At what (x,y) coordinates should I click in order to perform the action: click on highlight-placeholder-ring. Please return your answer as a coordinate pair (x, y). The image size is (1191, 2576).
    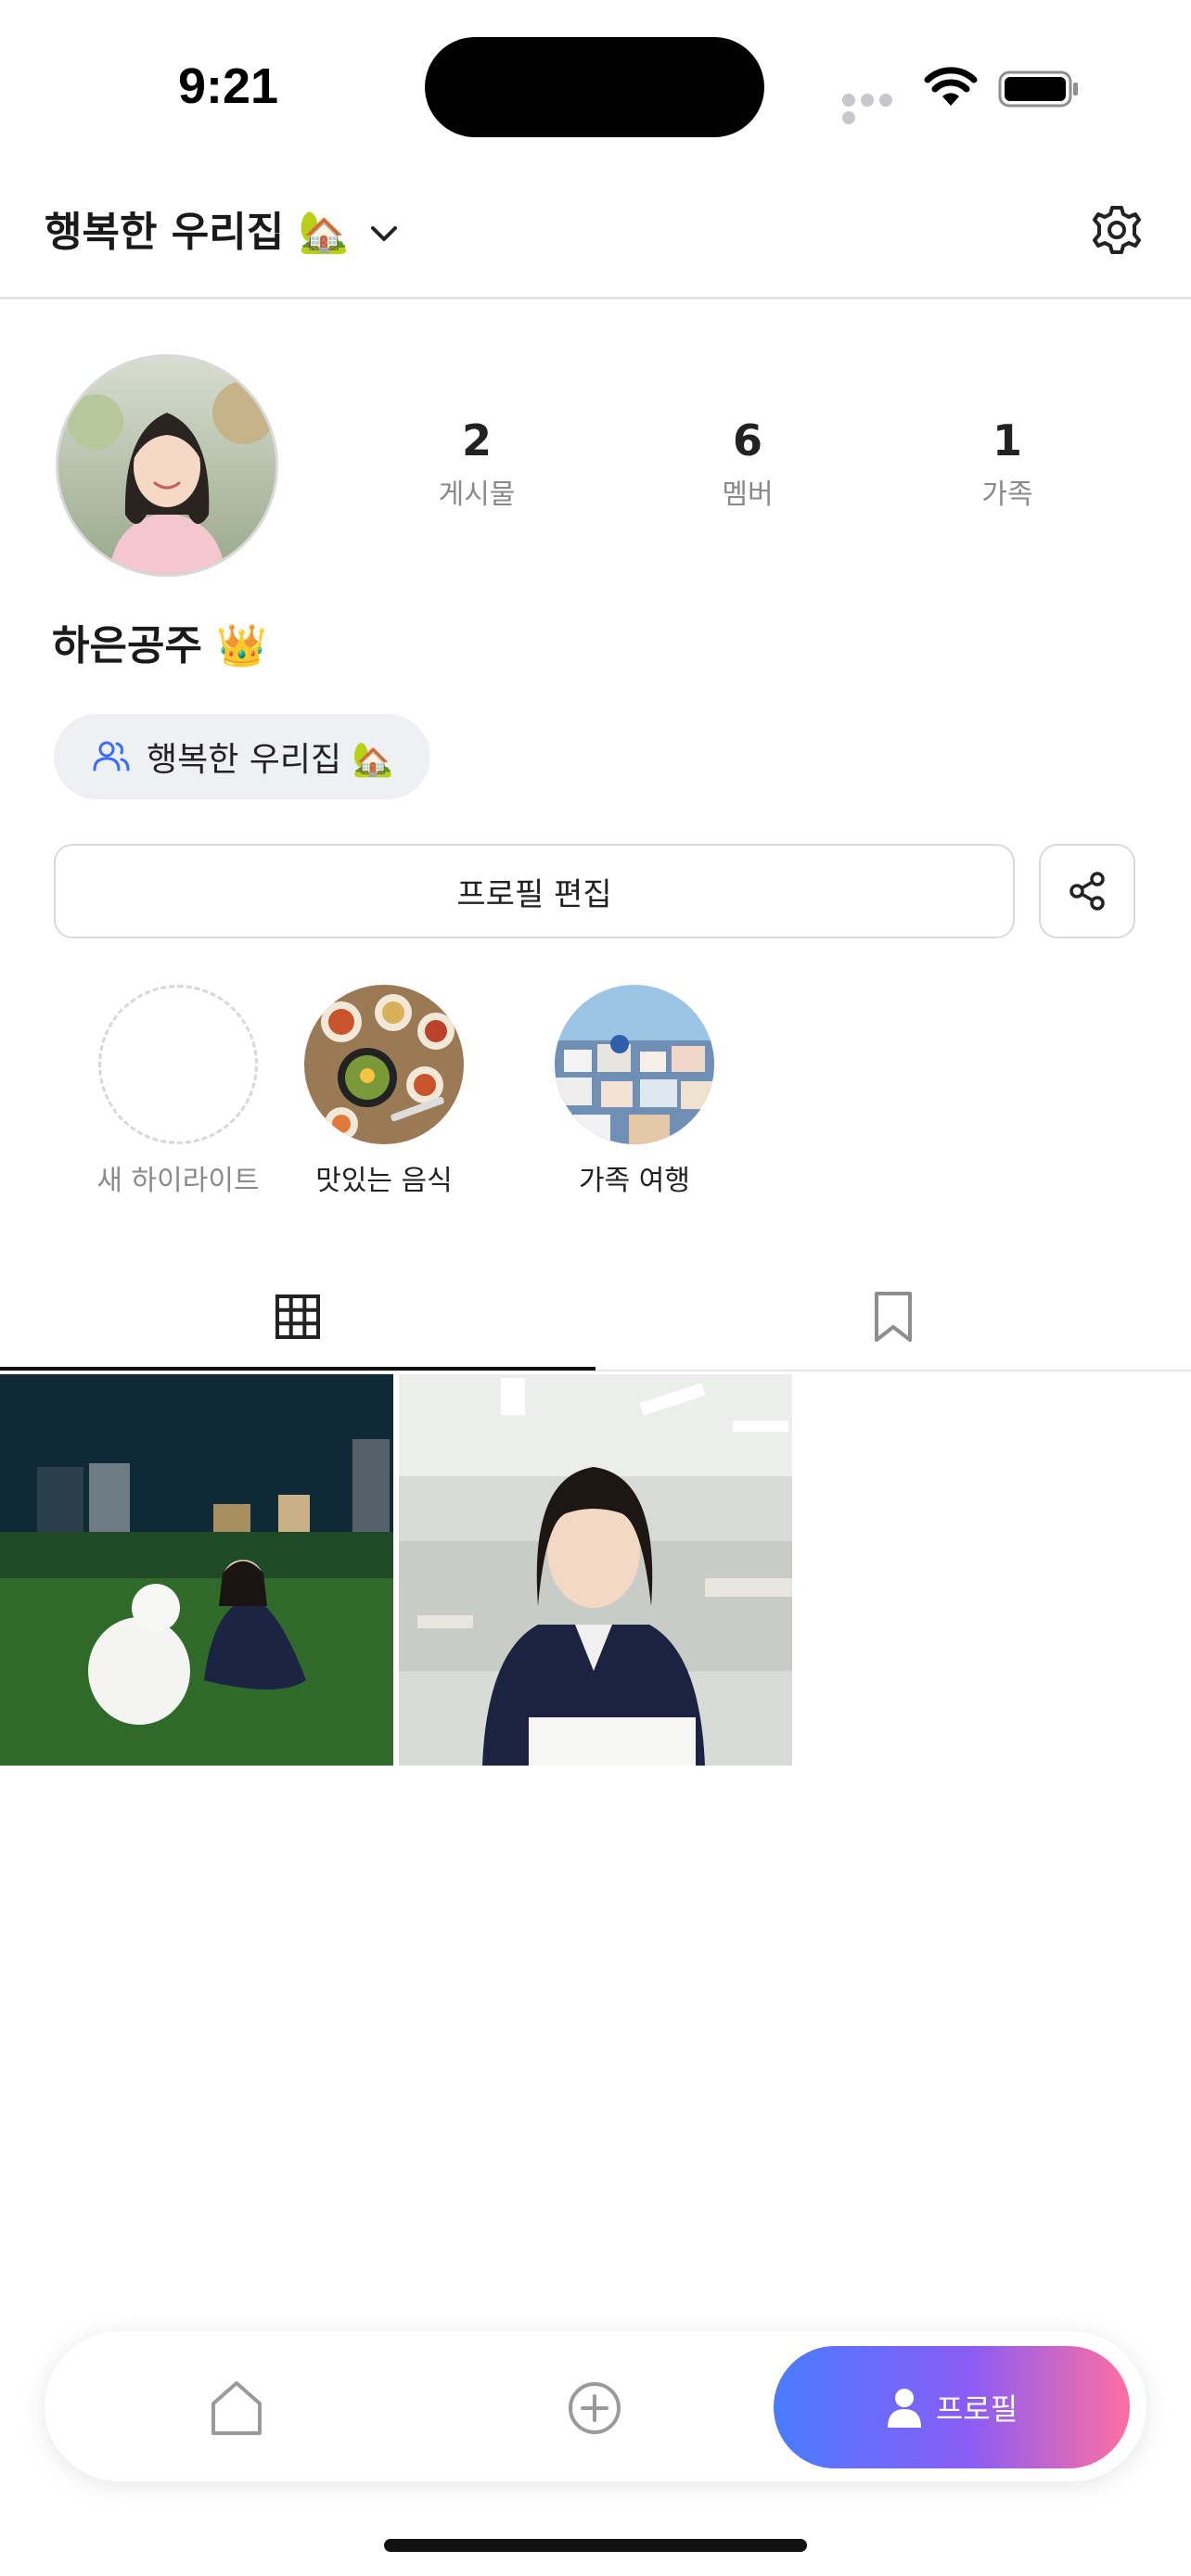
    Looking at the image, I should click on (178, 1064).